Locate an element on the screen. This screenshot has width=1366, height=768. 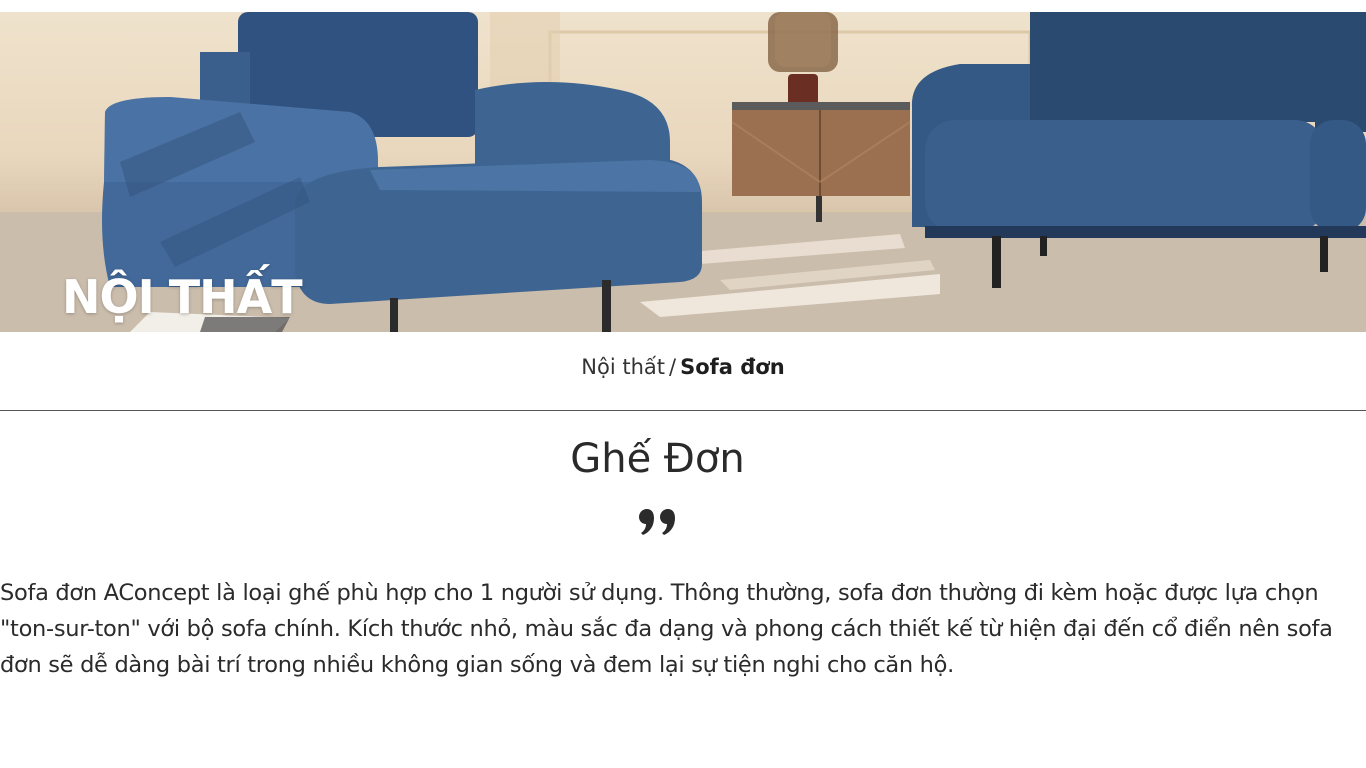
section-divider is located at coordinates (683, 410).